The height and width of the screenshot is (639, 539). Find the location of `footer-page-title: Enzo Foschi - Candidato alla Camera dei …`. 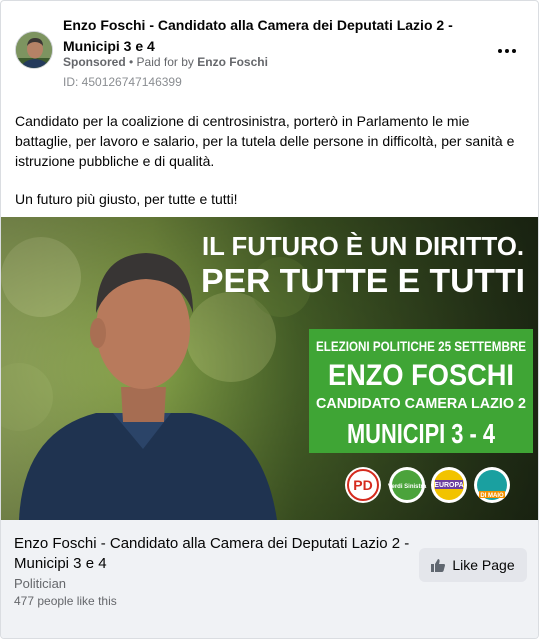

footer-page-title: Enzo Foschi - Candidato alla Camera dei … is located at coordinates (214, 554).